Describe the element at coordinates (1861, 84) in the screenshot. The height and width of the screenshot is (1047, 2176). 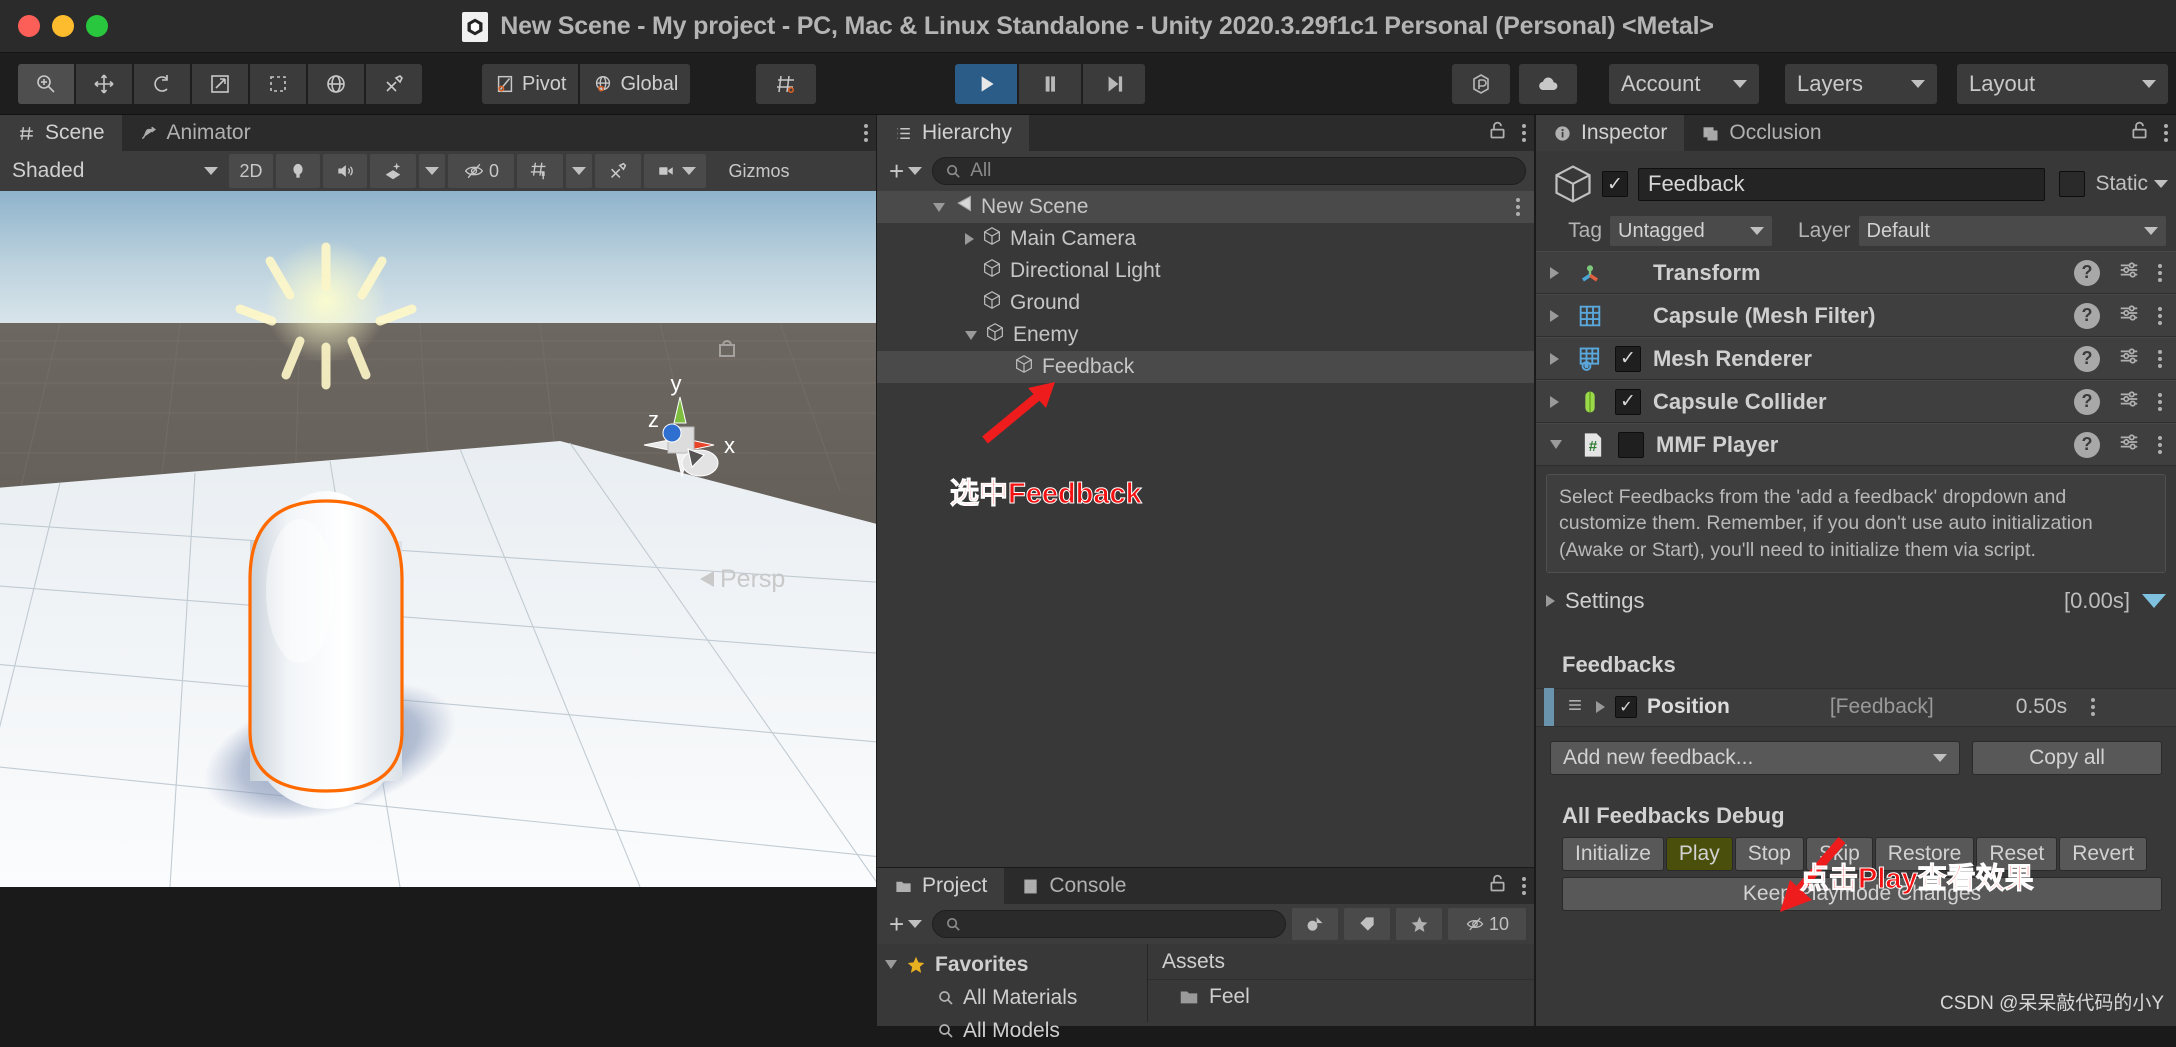
I see `layers-dropdown: Layers` at that location.